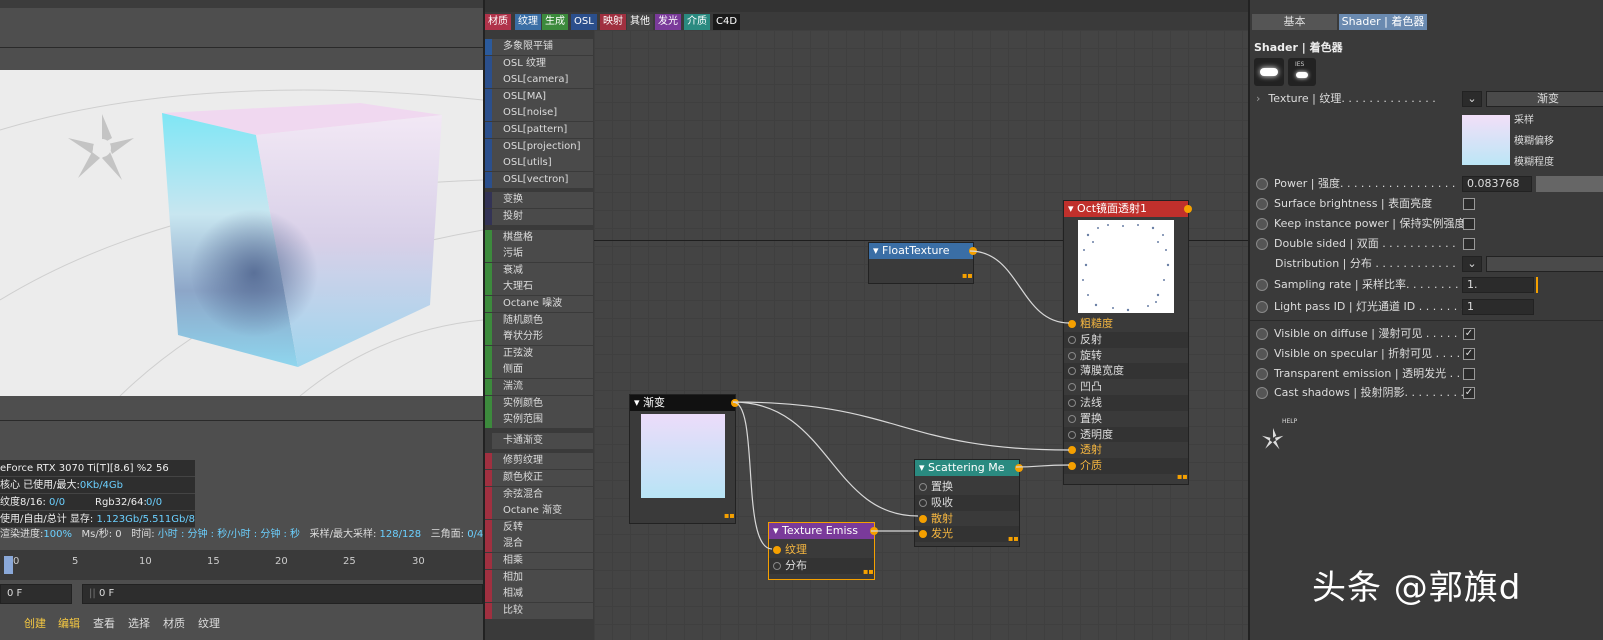 This screenshot has height=640, width=1603. Describe the element at coordinates (139, 623) in the screenshot. I see `menu-item: 选择` at that location.